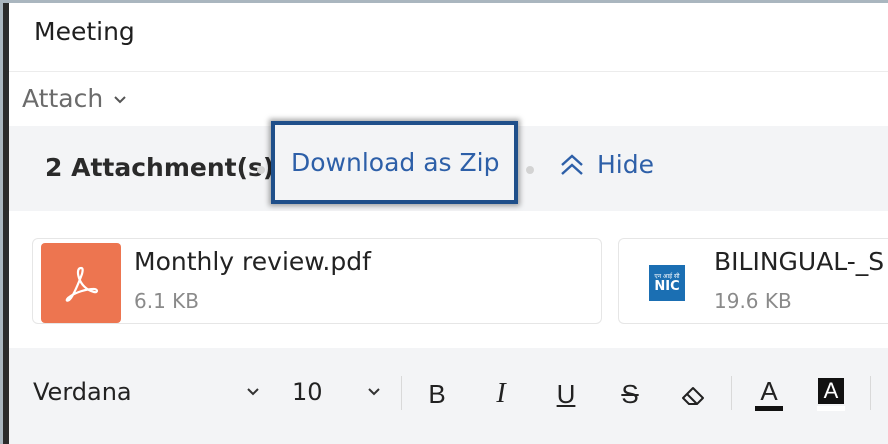  I want to click on font-size-value: 10, so click(307, 392).